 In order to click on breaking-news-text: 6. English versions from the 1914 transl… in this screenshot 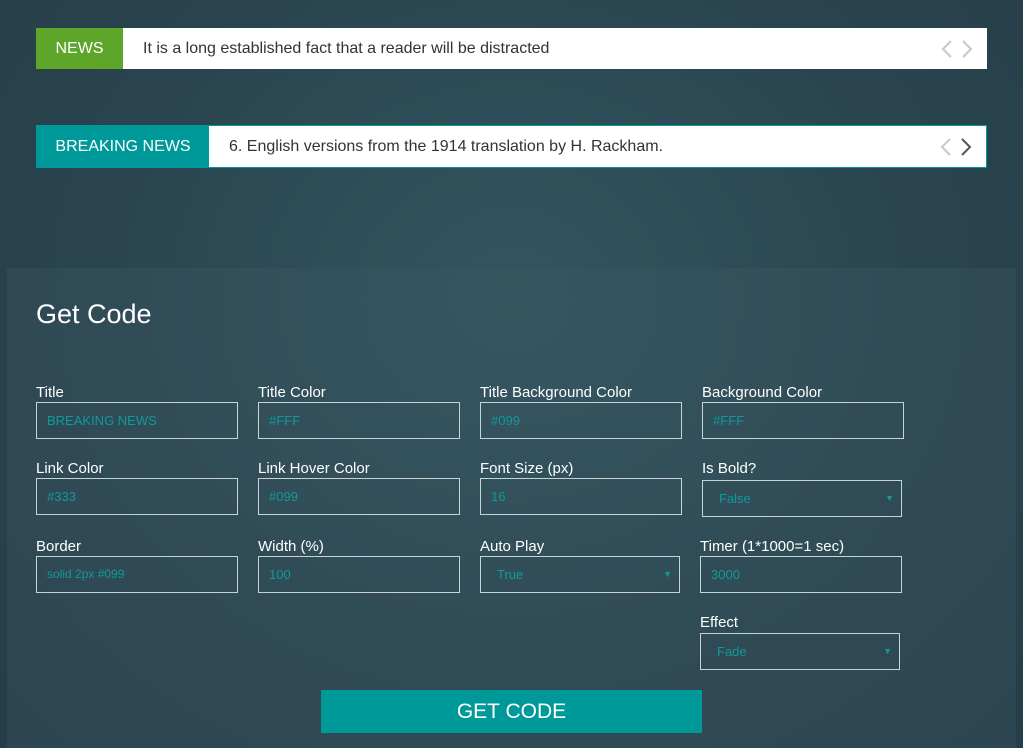, I will do `click(574, 146)`.